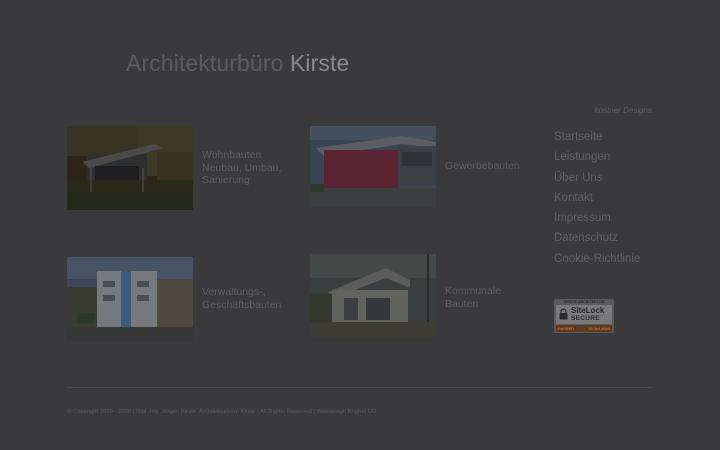 This screenshot has height=450, width=720. What do you see at coordinates (373, 166) in the screenshot?
I see `thumbnail-gewerbebauten` at bounding box center [373, 166].